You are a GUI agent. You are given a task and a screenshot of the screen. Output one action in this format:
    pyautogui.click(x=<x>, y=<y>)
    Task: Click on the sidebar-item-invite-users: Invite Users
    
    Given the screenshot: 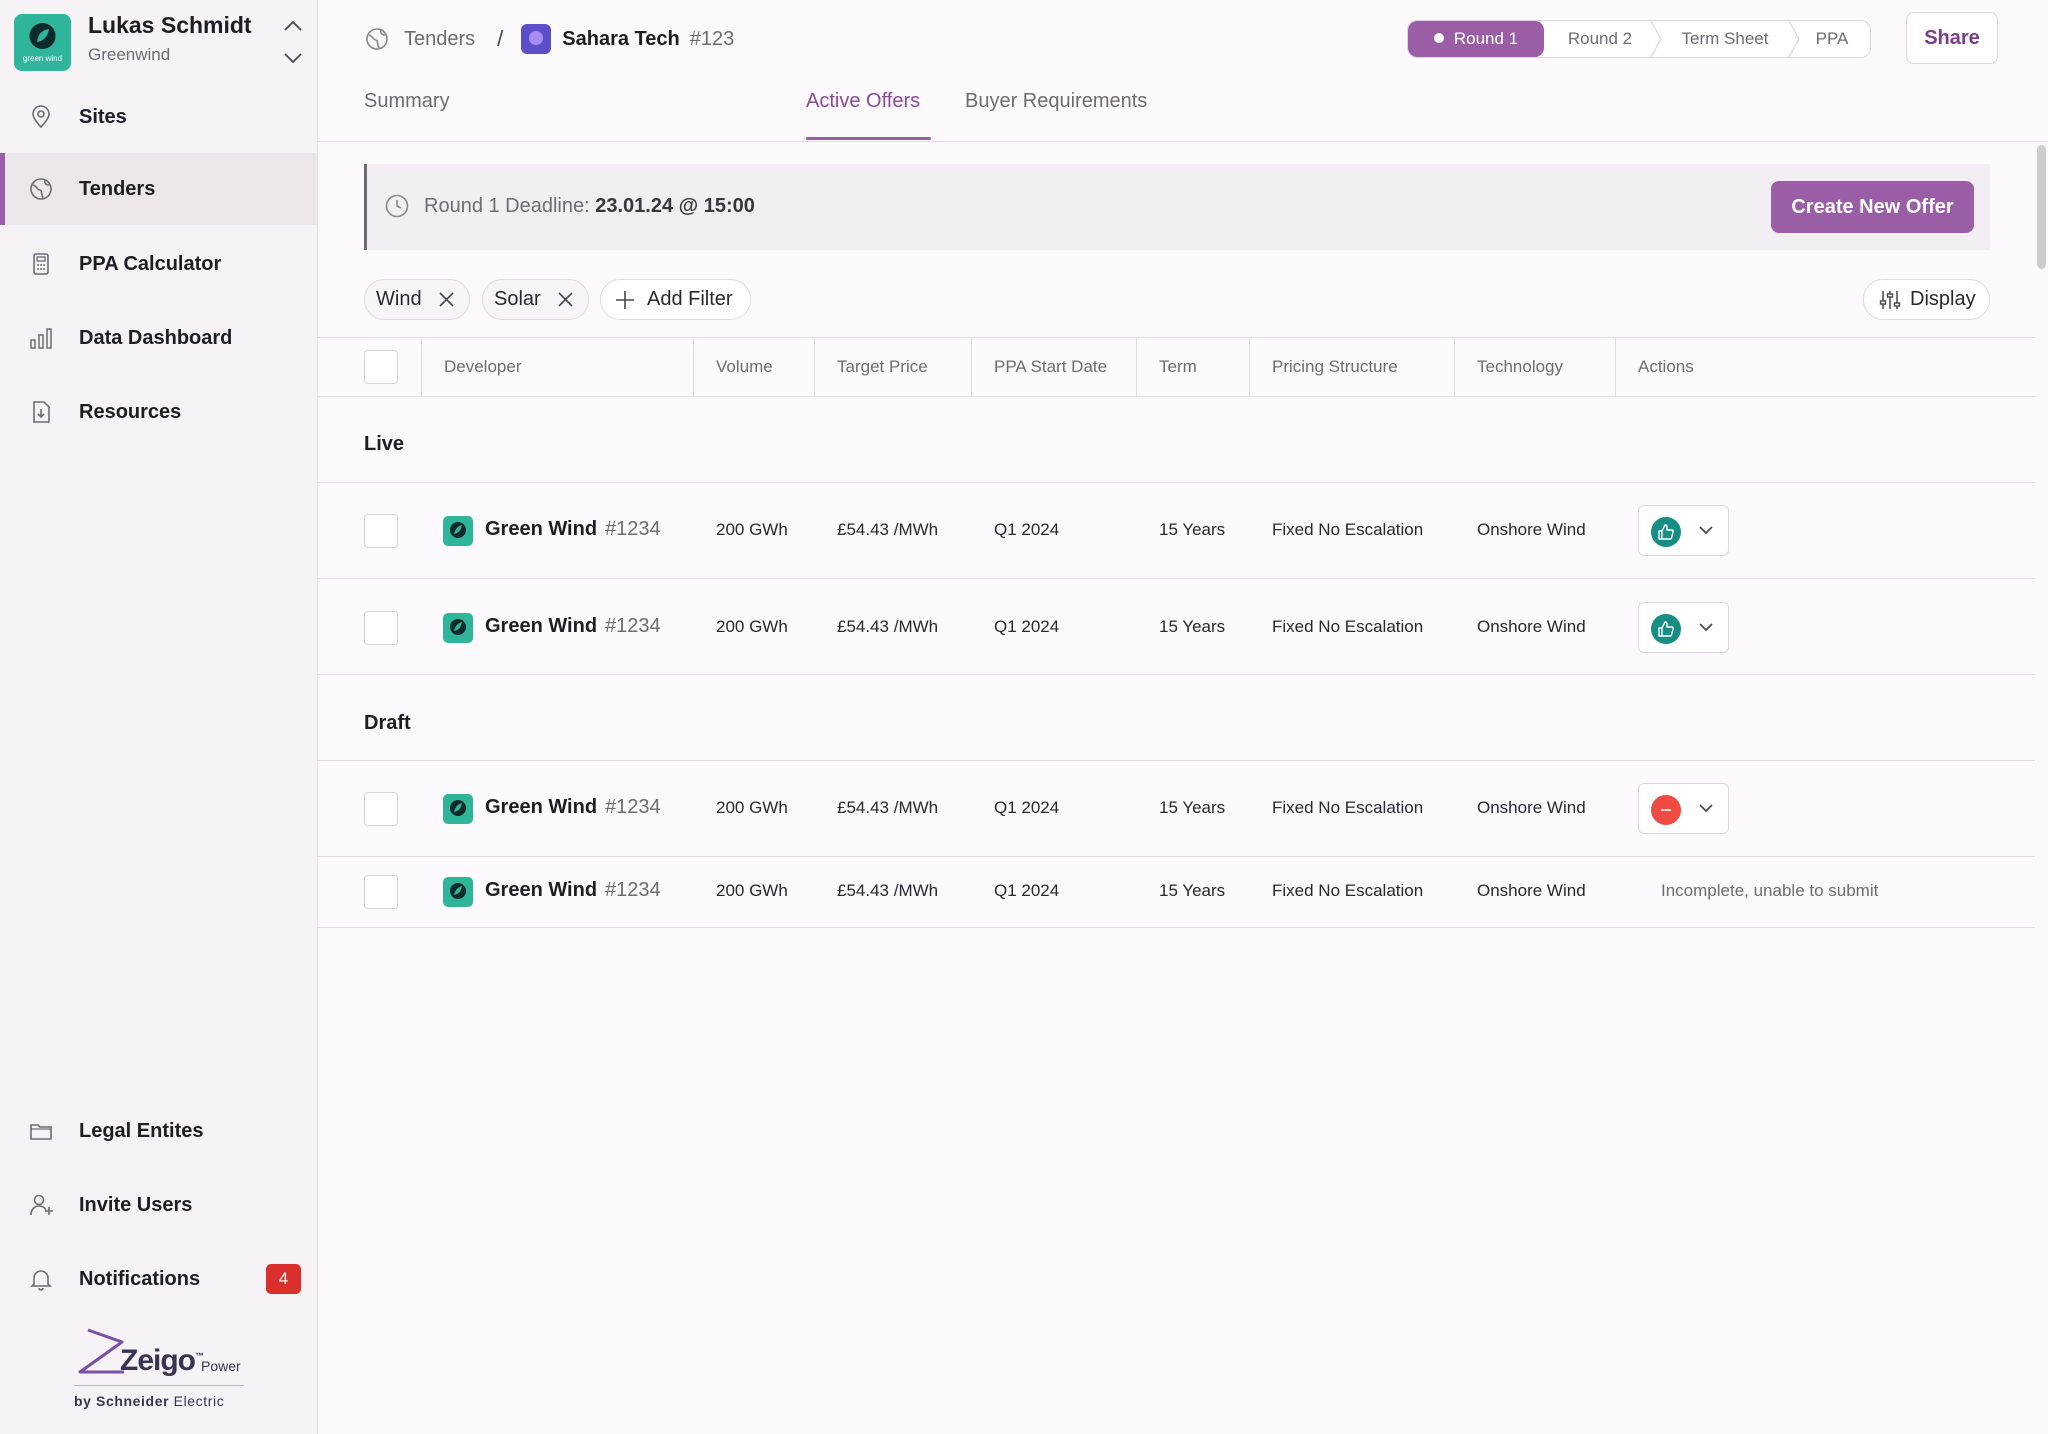 What is the action you would take?
    pyautogui.click(x=158, y=1205)
    